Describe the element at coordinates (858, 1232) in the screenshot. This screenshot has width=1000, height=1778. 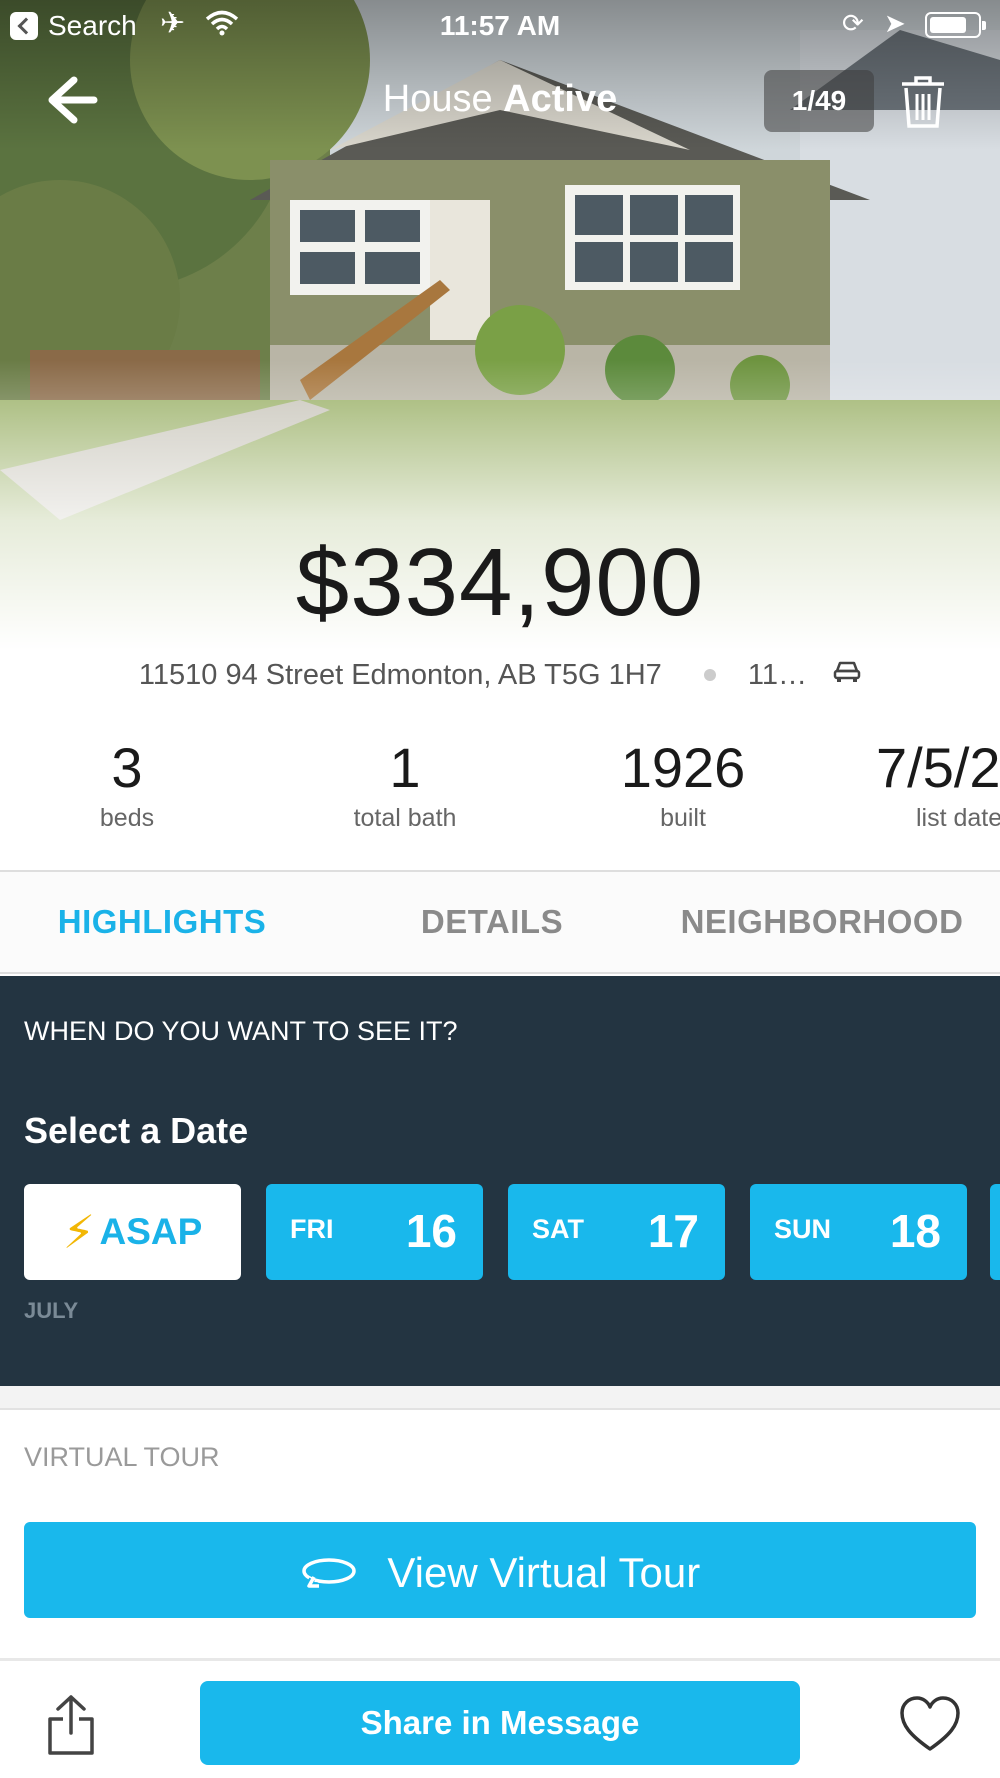
I see `date-option-sun: SUN 18` at that location.